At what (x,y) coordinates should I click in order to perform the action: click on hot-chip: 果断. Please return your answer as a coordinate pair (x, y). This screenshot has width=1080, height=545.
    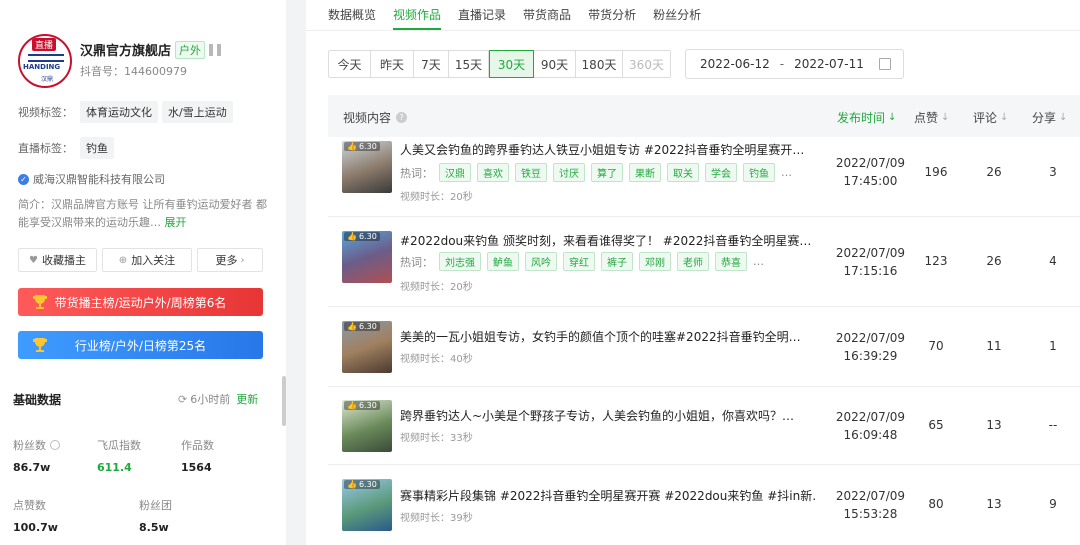
    Looking at the image, I should click on (645, 172).